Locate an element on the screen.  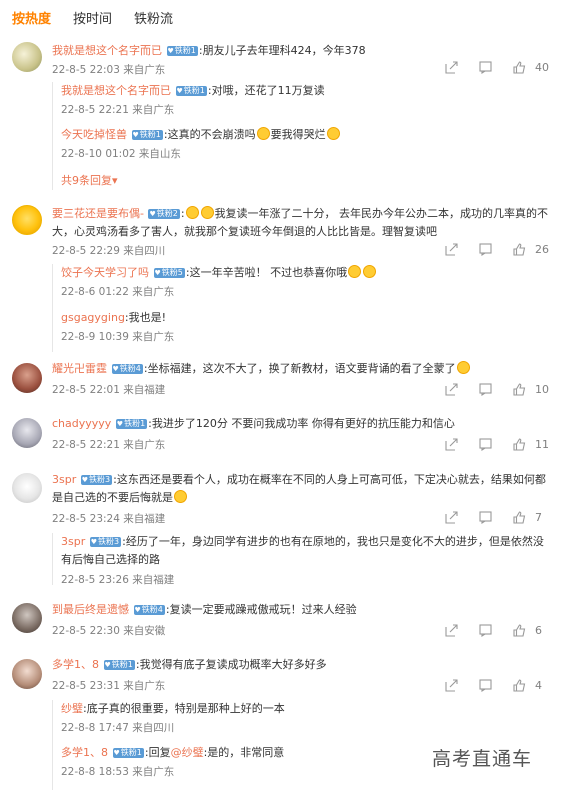
comment-actions: 10 is located at coordinates (489, 389).